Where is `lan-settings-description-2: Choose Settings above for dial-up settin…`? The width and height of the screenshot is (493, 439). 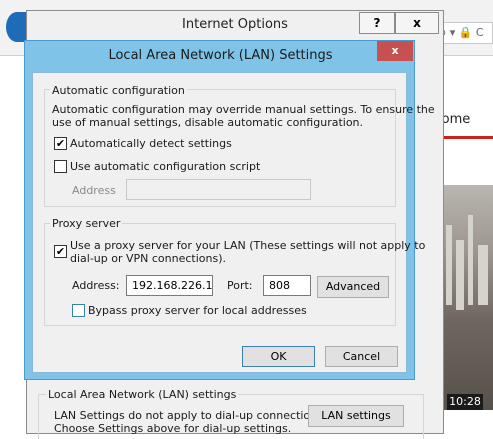 lan-settings-description-2: Choose Settings above for dial-up settin… is located at coordinates (173, 428).